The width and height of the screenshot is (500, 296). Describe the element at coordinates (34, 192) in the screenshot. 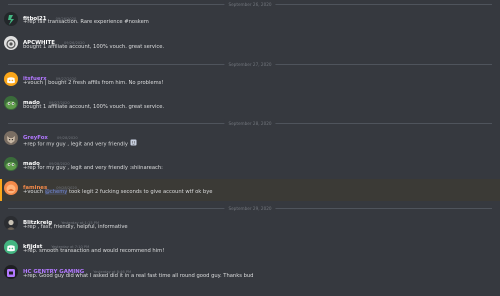

I see `message-text: +vouch` at that location.